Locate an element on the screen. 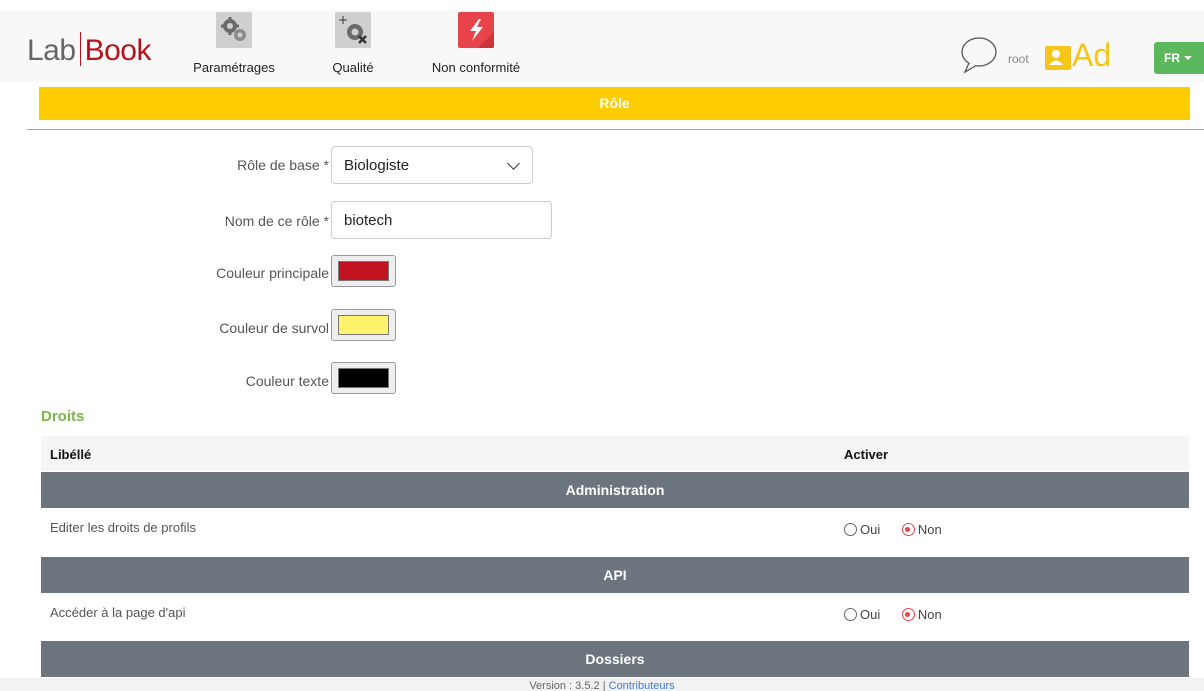 This screenshot has height=691, width=1204. logo-part-book: Book is located at coordinates (118, 50).